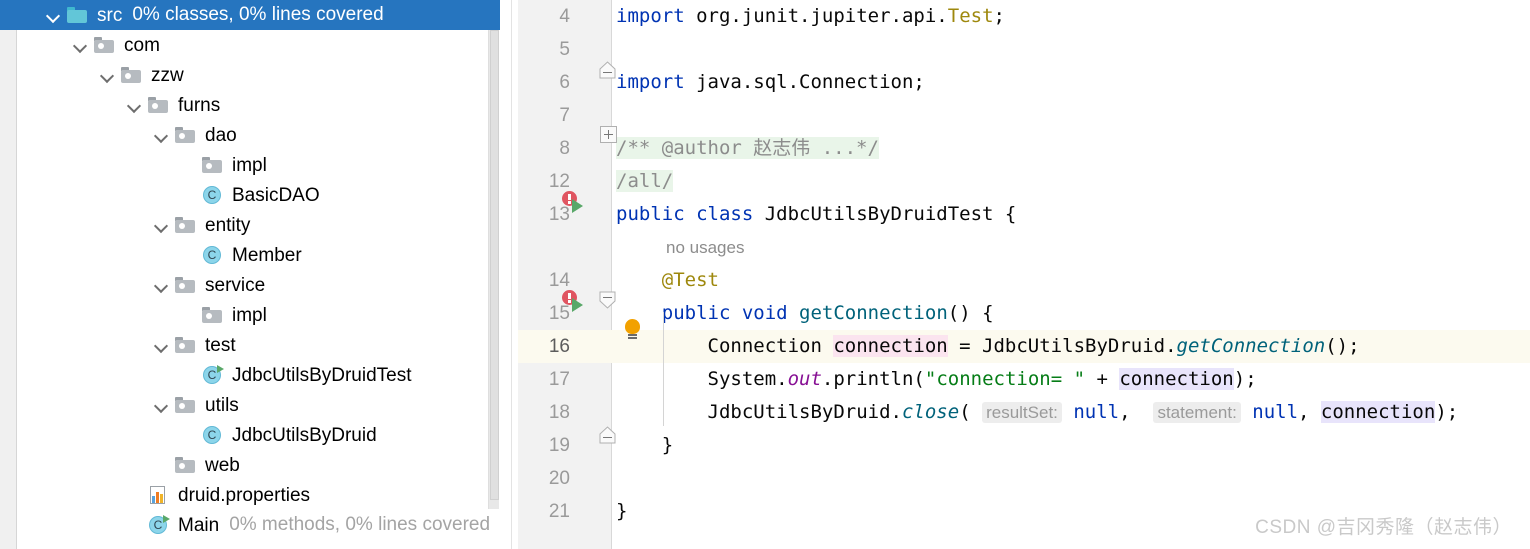 The image size is (1530, 549). What do you see at coordinates (1024, 16) in the screenshot?
I see `code-line: 4 import org.junit.jupiter.api.Test;` at bounding box center [1024, 16].